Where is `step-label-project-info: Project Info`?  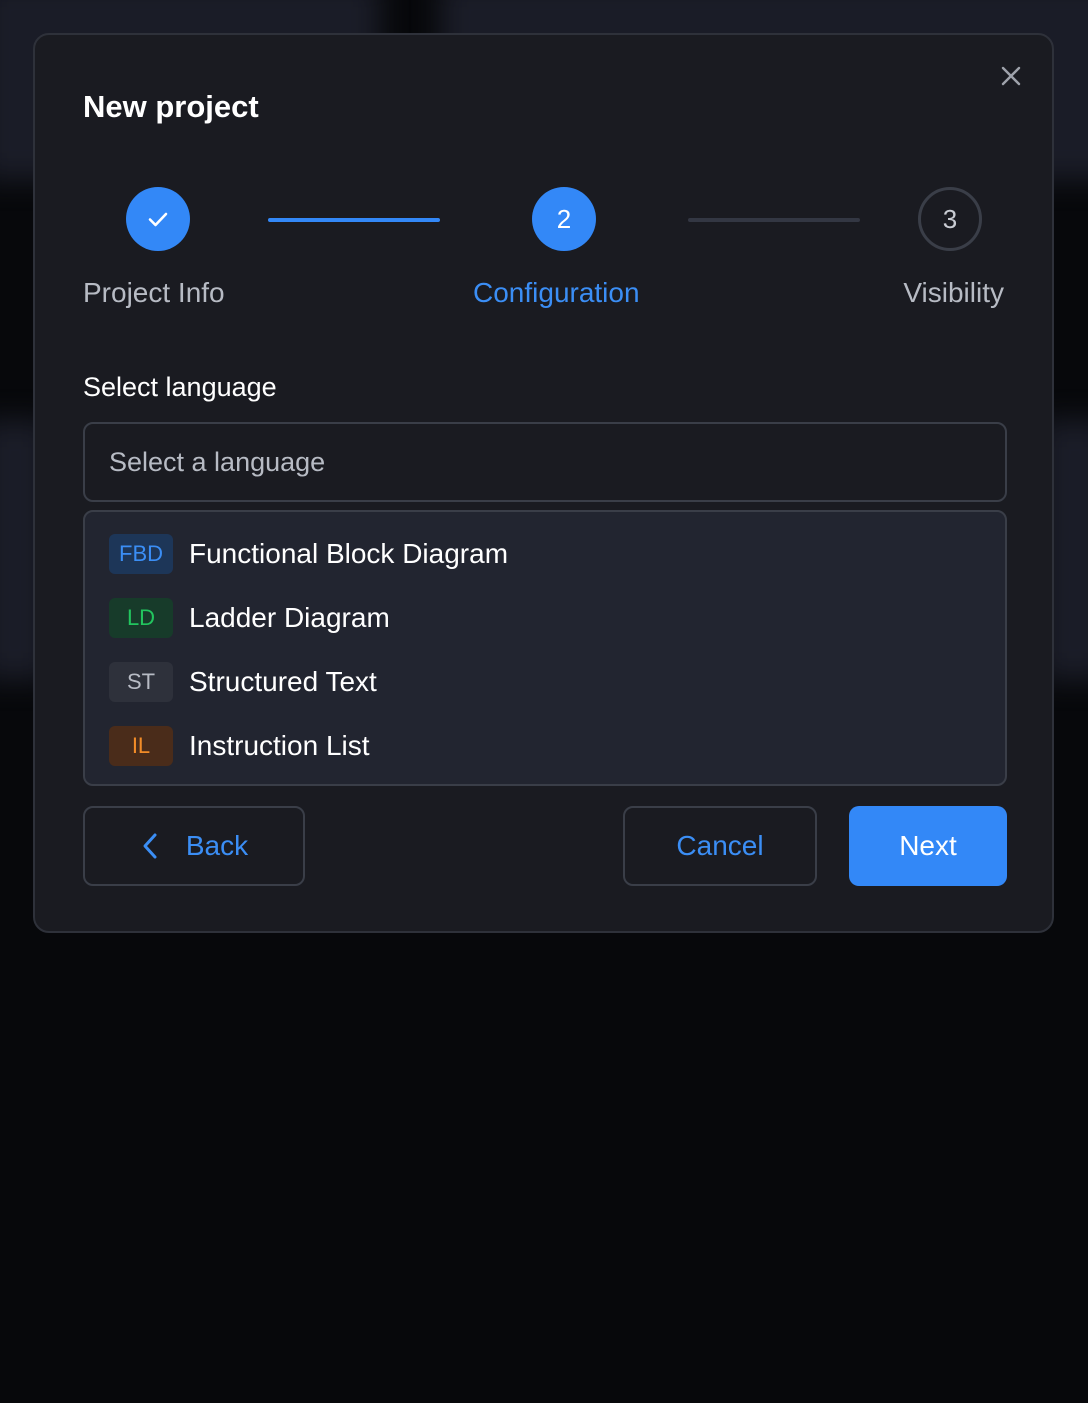
step-label-project-info: Project Info is located at coordinates (154, 292).